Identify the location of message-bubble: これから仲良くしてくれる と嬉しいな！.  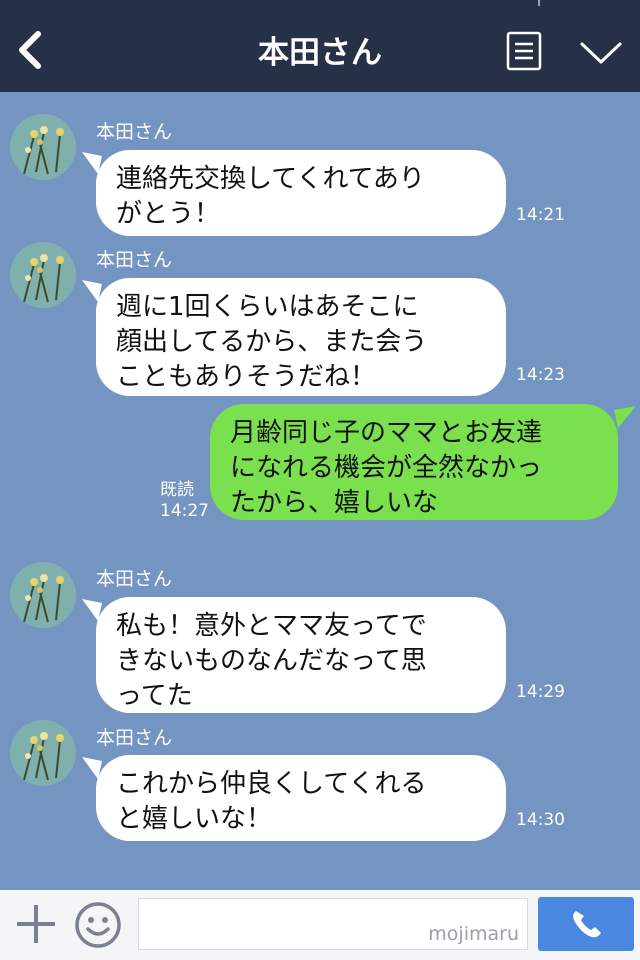
(294, 798).